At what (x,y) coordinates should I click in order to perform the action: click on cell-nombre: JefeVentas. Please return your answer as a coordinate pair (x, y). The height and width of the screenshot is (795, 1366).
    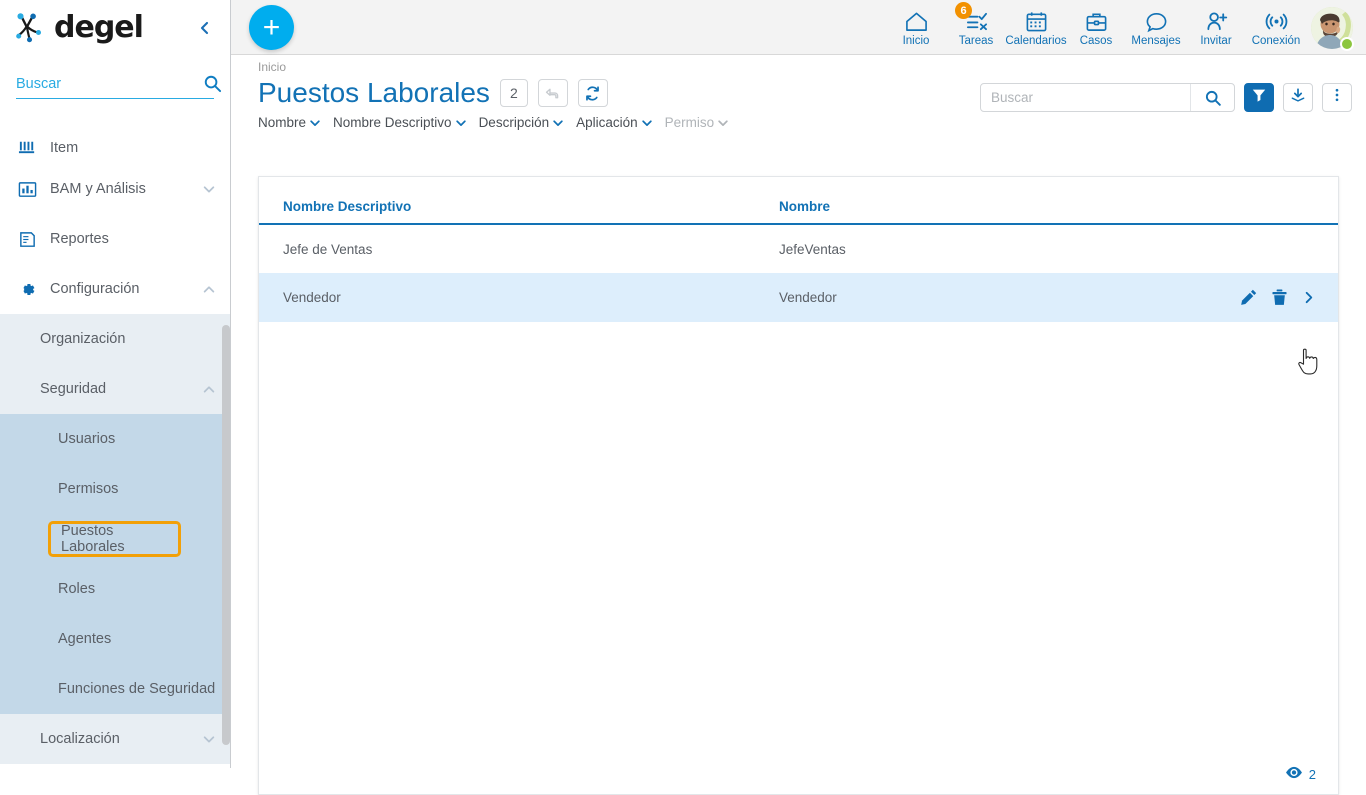
    Looking at the image, I should click on (812, 249).